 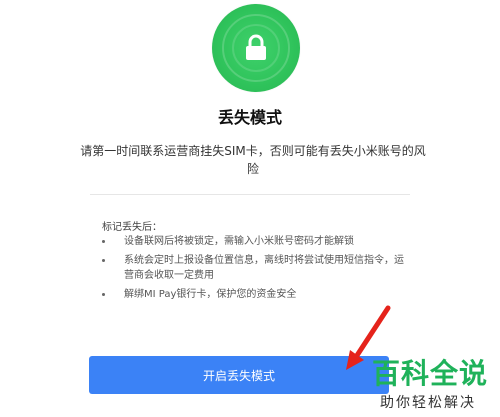 What do you see at coordinates (428, 403) in the screenshot?
I see `watermark-subtitle: 助你轻松解决` at bounding box center [428, 403].